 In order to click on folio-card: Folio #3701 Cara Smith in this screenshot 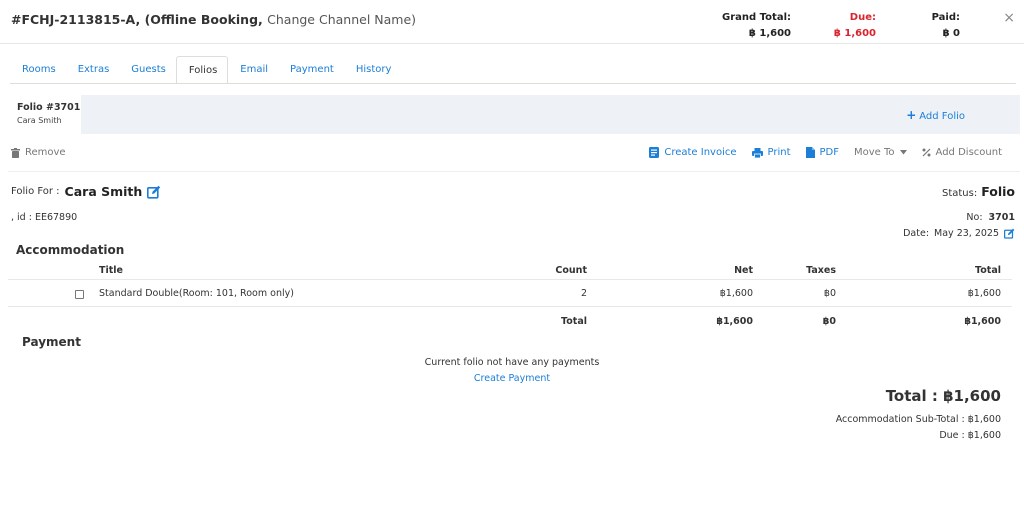, I will do `click(44, 114)`.